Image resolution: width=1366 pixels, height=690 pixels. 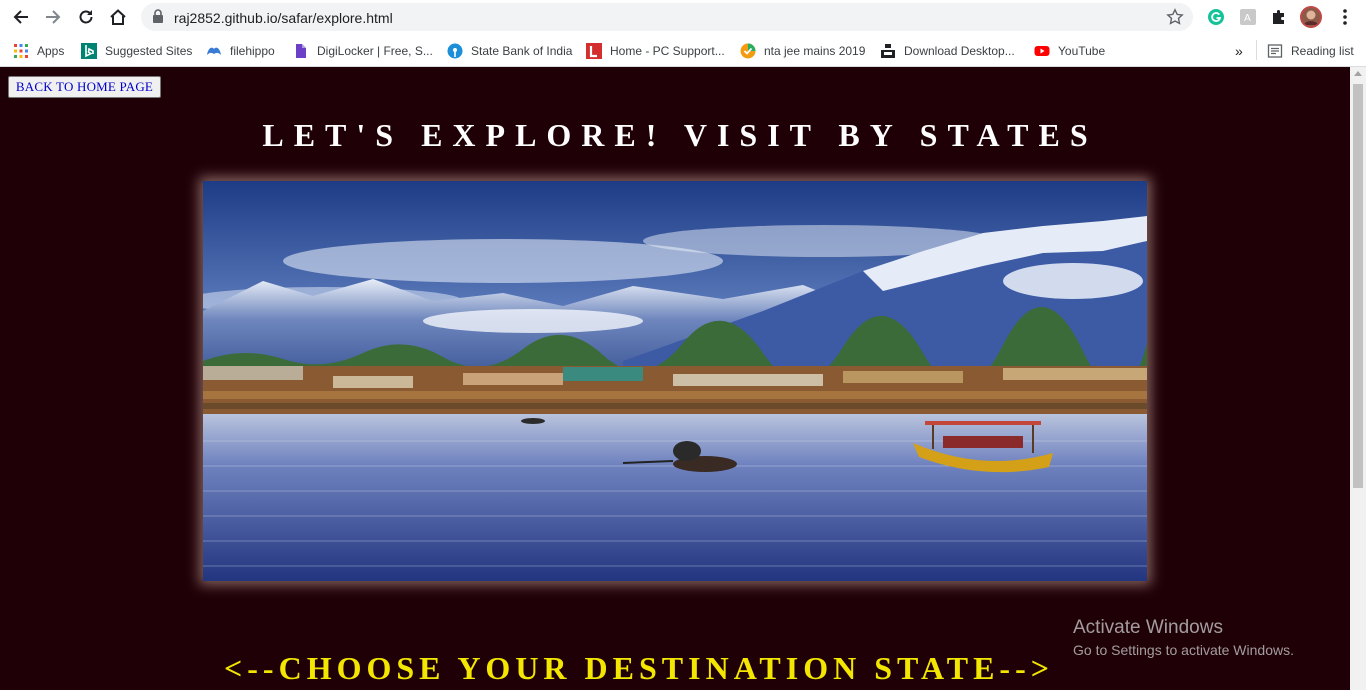 What do you see at coordinates (1322, 51) in the screenshot?
I see `reading-list-label: Reading list` at bounding box center [1322, 51].